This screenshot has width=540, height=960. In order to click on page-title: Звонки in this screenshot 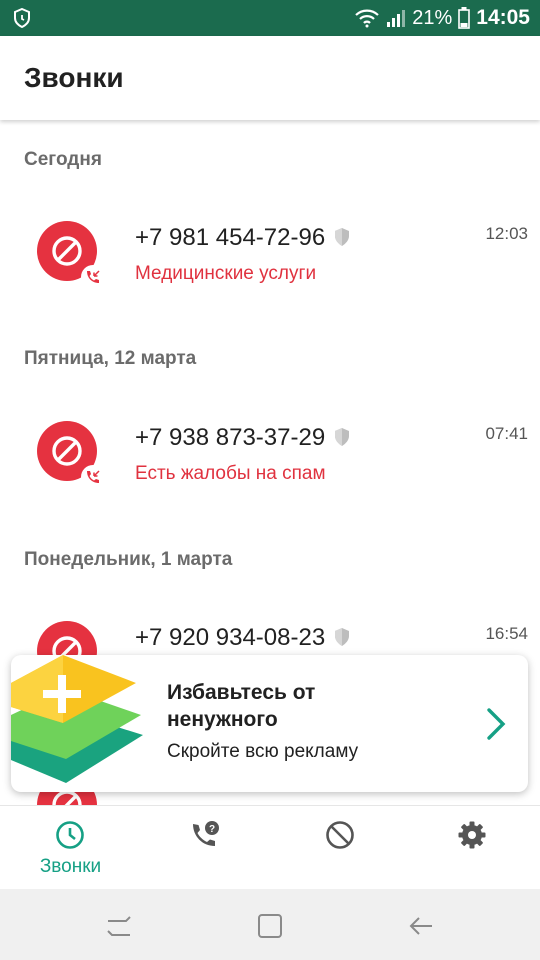, I will do `click(74, 77)`.